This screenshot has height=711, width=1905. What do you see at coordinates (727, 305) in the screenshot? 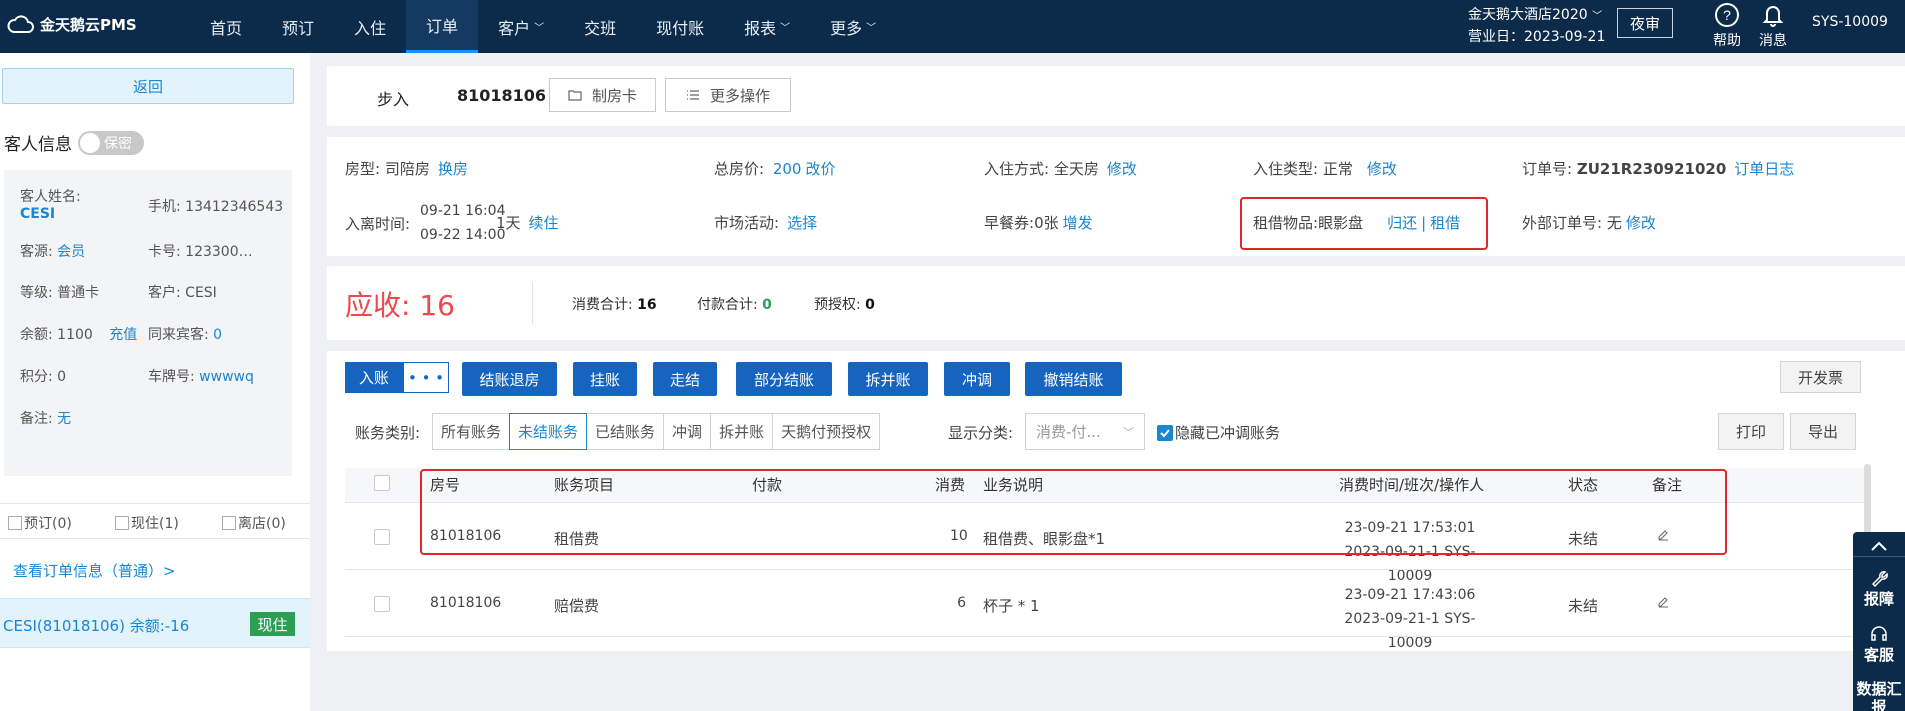
I see `payment-label: 付款合计:` at bounding box center [727, 305].